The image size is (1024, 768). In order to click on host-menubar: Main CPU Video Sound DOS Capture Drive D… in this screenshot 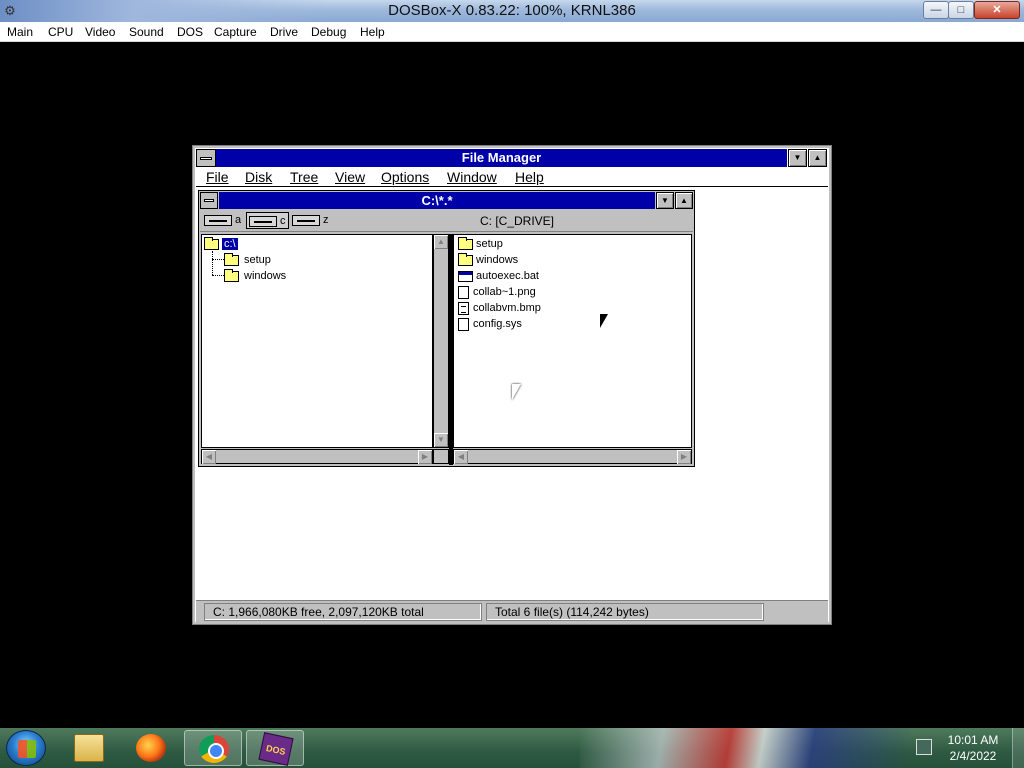, I will do `click(512, 32)`.